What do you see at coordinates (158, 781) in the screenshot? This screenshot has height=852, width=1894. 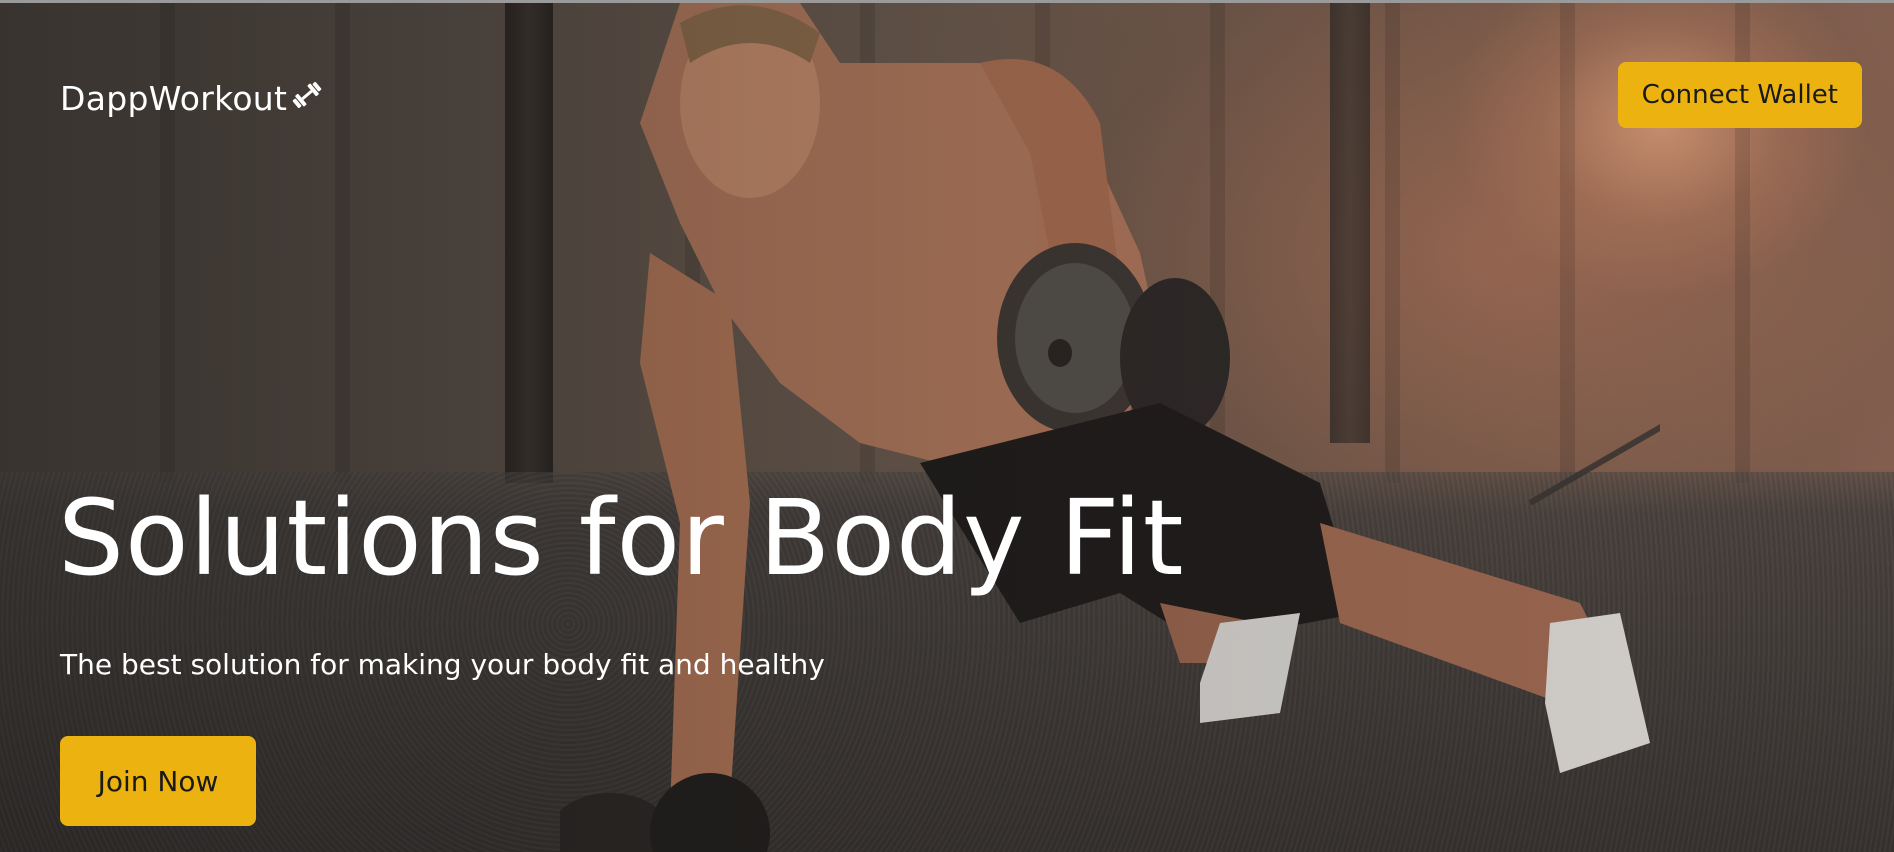 I see `join-now-button: Join Now` at bounding box center [158, 781].